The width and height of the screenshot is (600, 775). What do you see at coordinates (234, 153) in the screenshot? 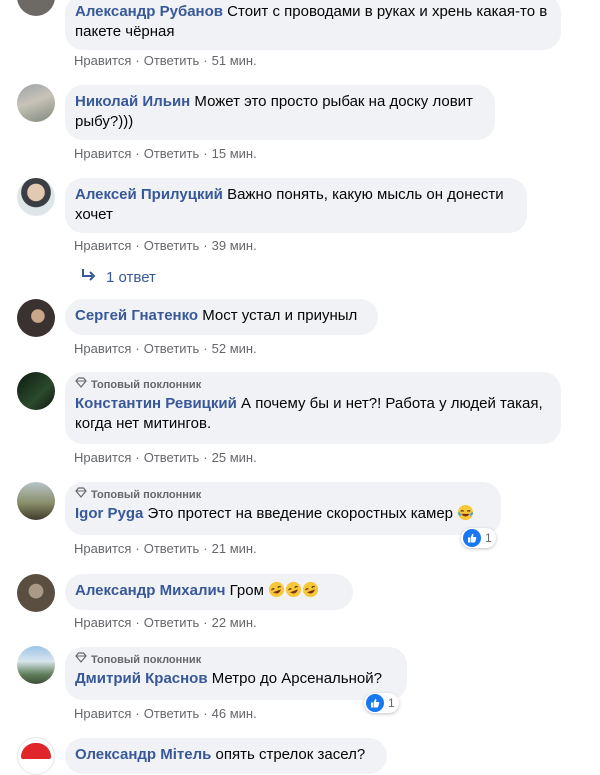
I see `comment-time: 15 мин.` at bounding box center [234, 153].